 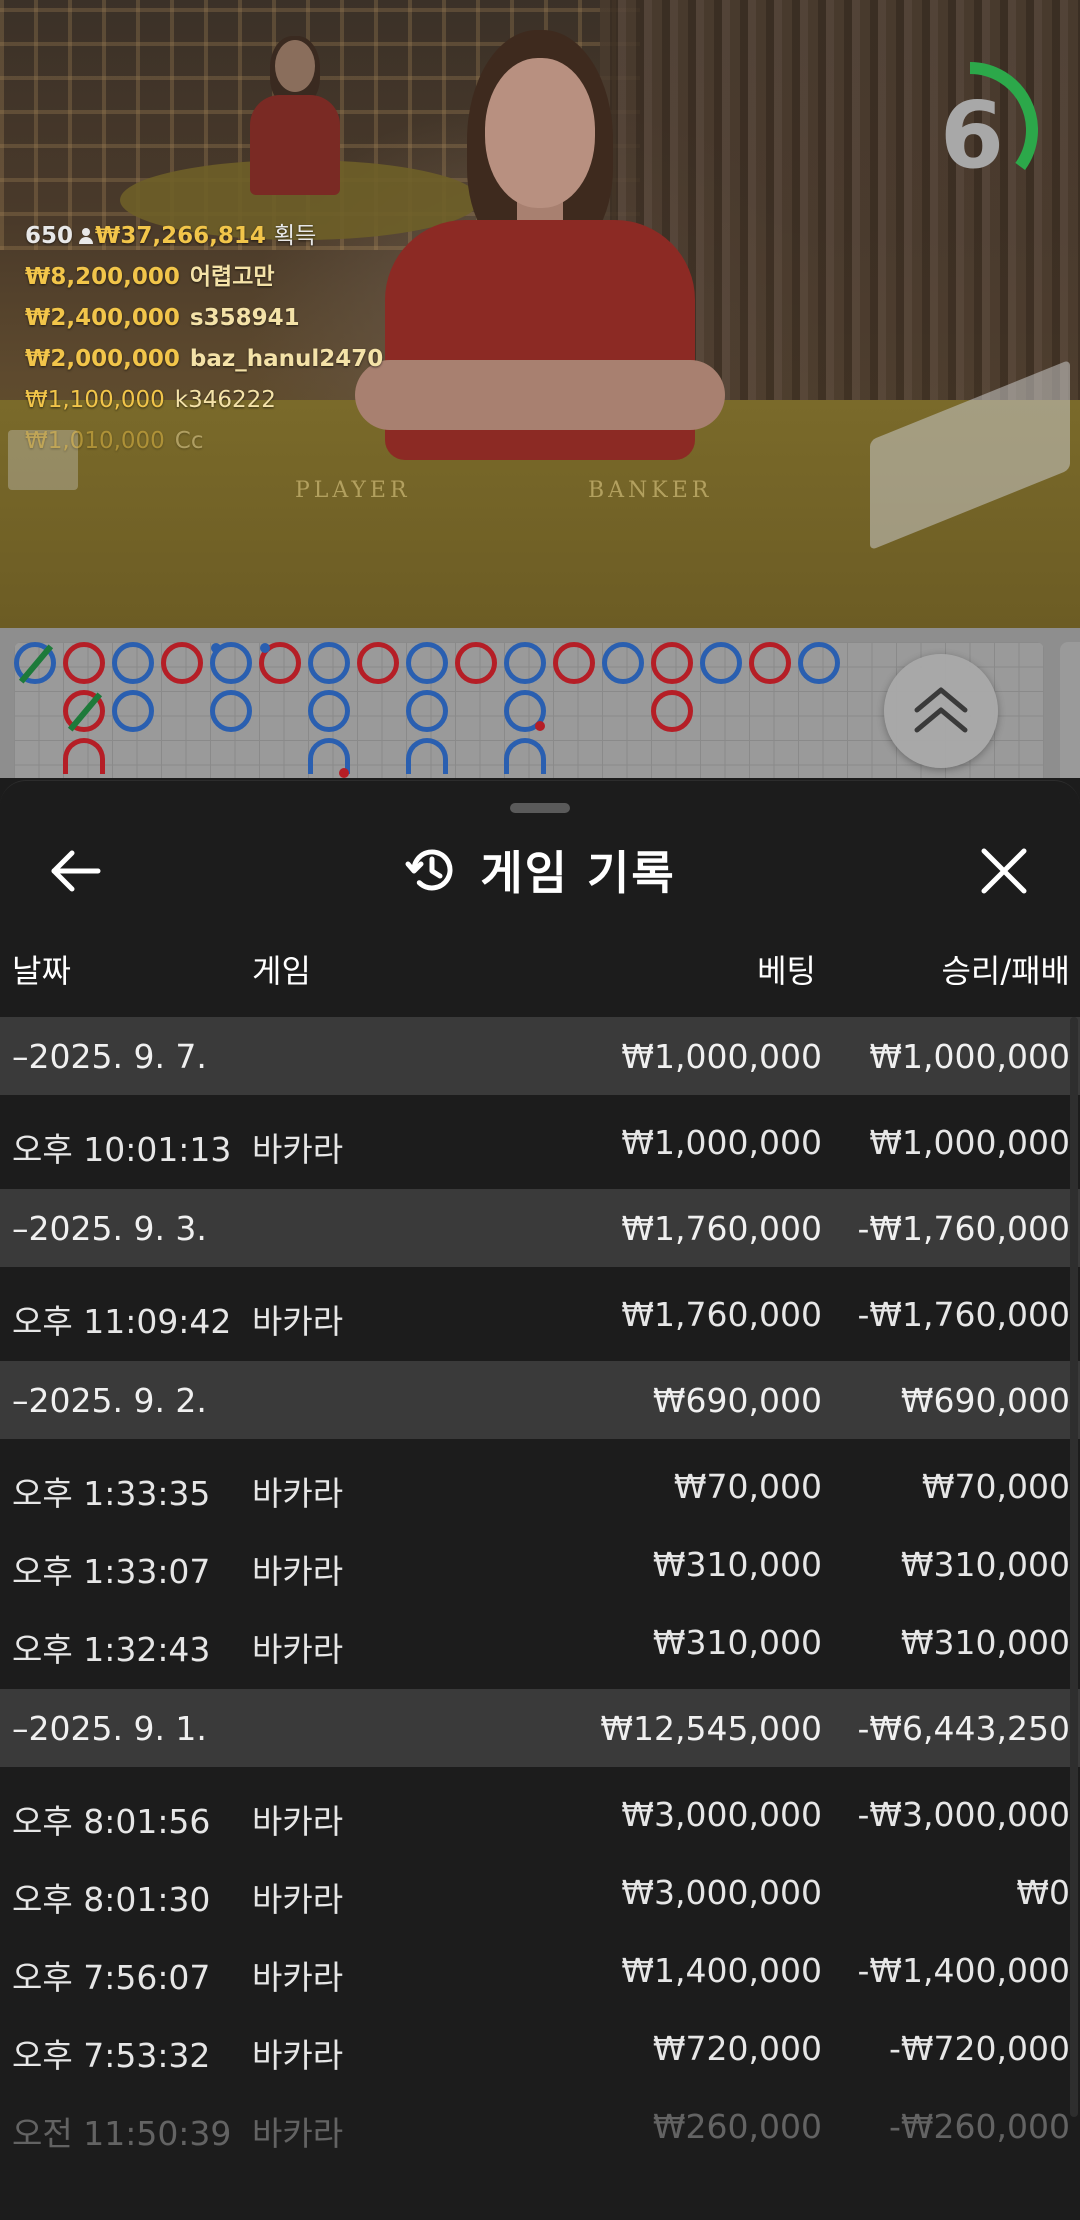 What do you see at coordinates (971, 135) in the screenshot?
I see `timer-value: 6` at bounding box center [971, 135].